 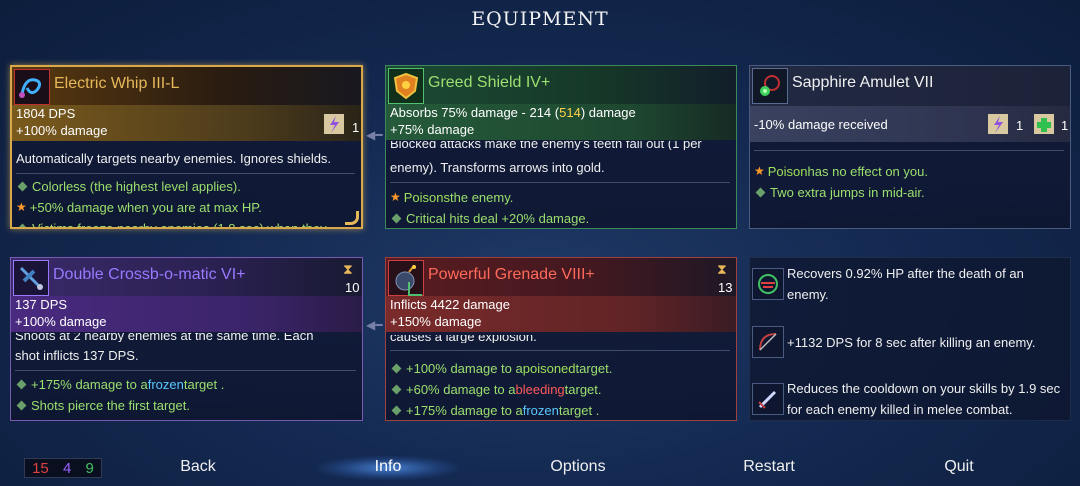 What do you see at coordinates (863, 82) in the screenshot?
I see `item-name: Sapphire Amulet VII` at bounding box center [863, 82].